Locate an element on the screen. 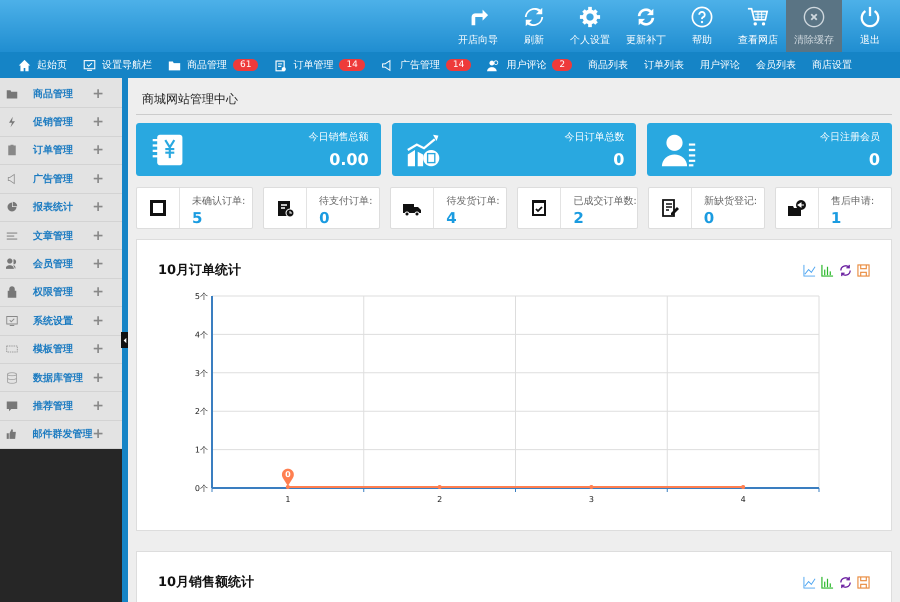 This screenshot has height=602, width=900. summary-label: 今日销售总额 is located at coordinates (338, 137).